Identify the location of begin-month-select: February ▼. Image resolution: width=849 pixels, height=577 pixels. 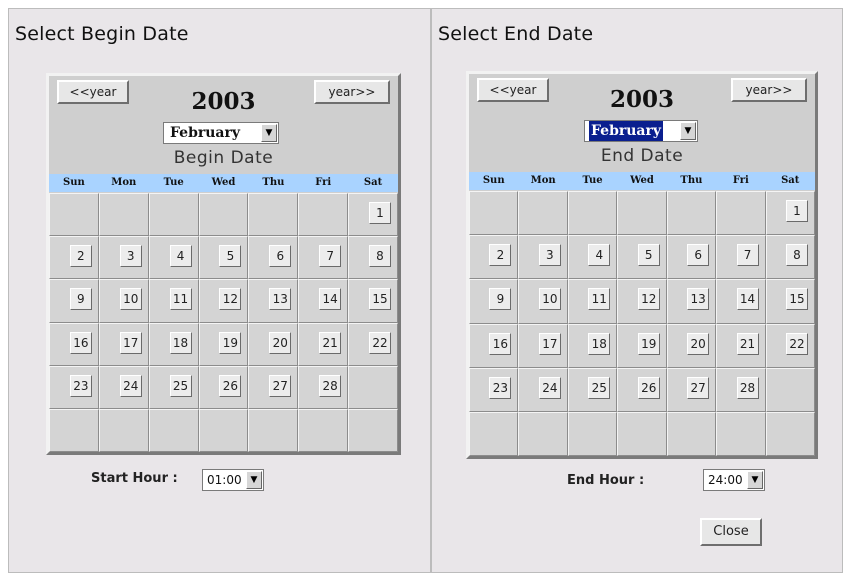
(221, 133).